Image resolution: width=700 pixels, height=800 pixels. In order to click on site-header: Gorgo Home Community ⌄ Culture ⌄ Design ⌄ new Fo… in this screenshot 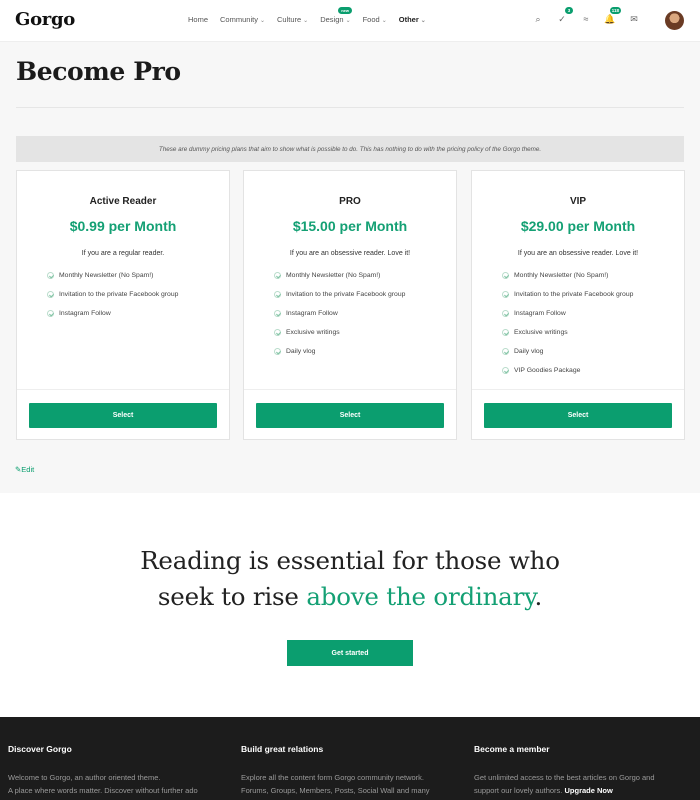, I will do `click(350, 21)`.